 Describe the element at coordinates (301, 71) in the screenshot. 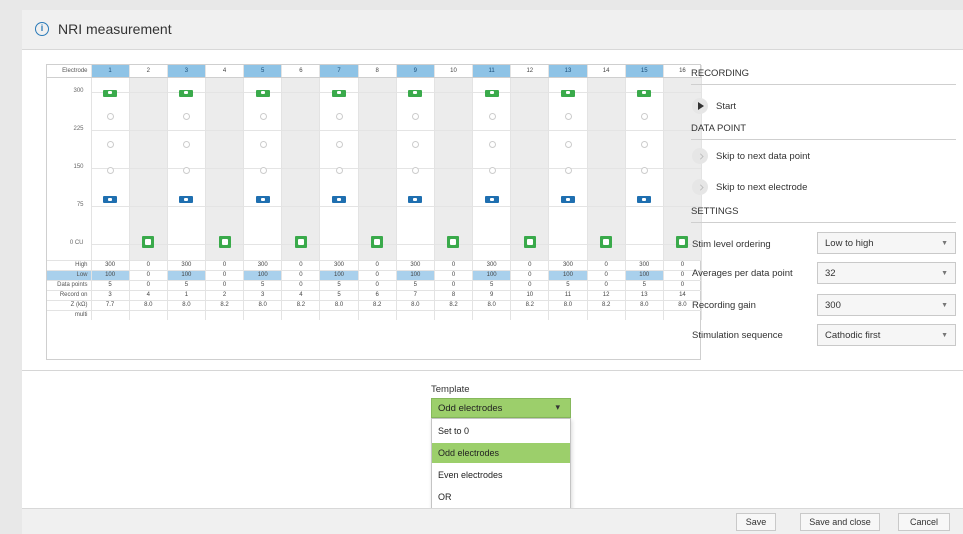

I see `electrode-header-6: 6` at that location.